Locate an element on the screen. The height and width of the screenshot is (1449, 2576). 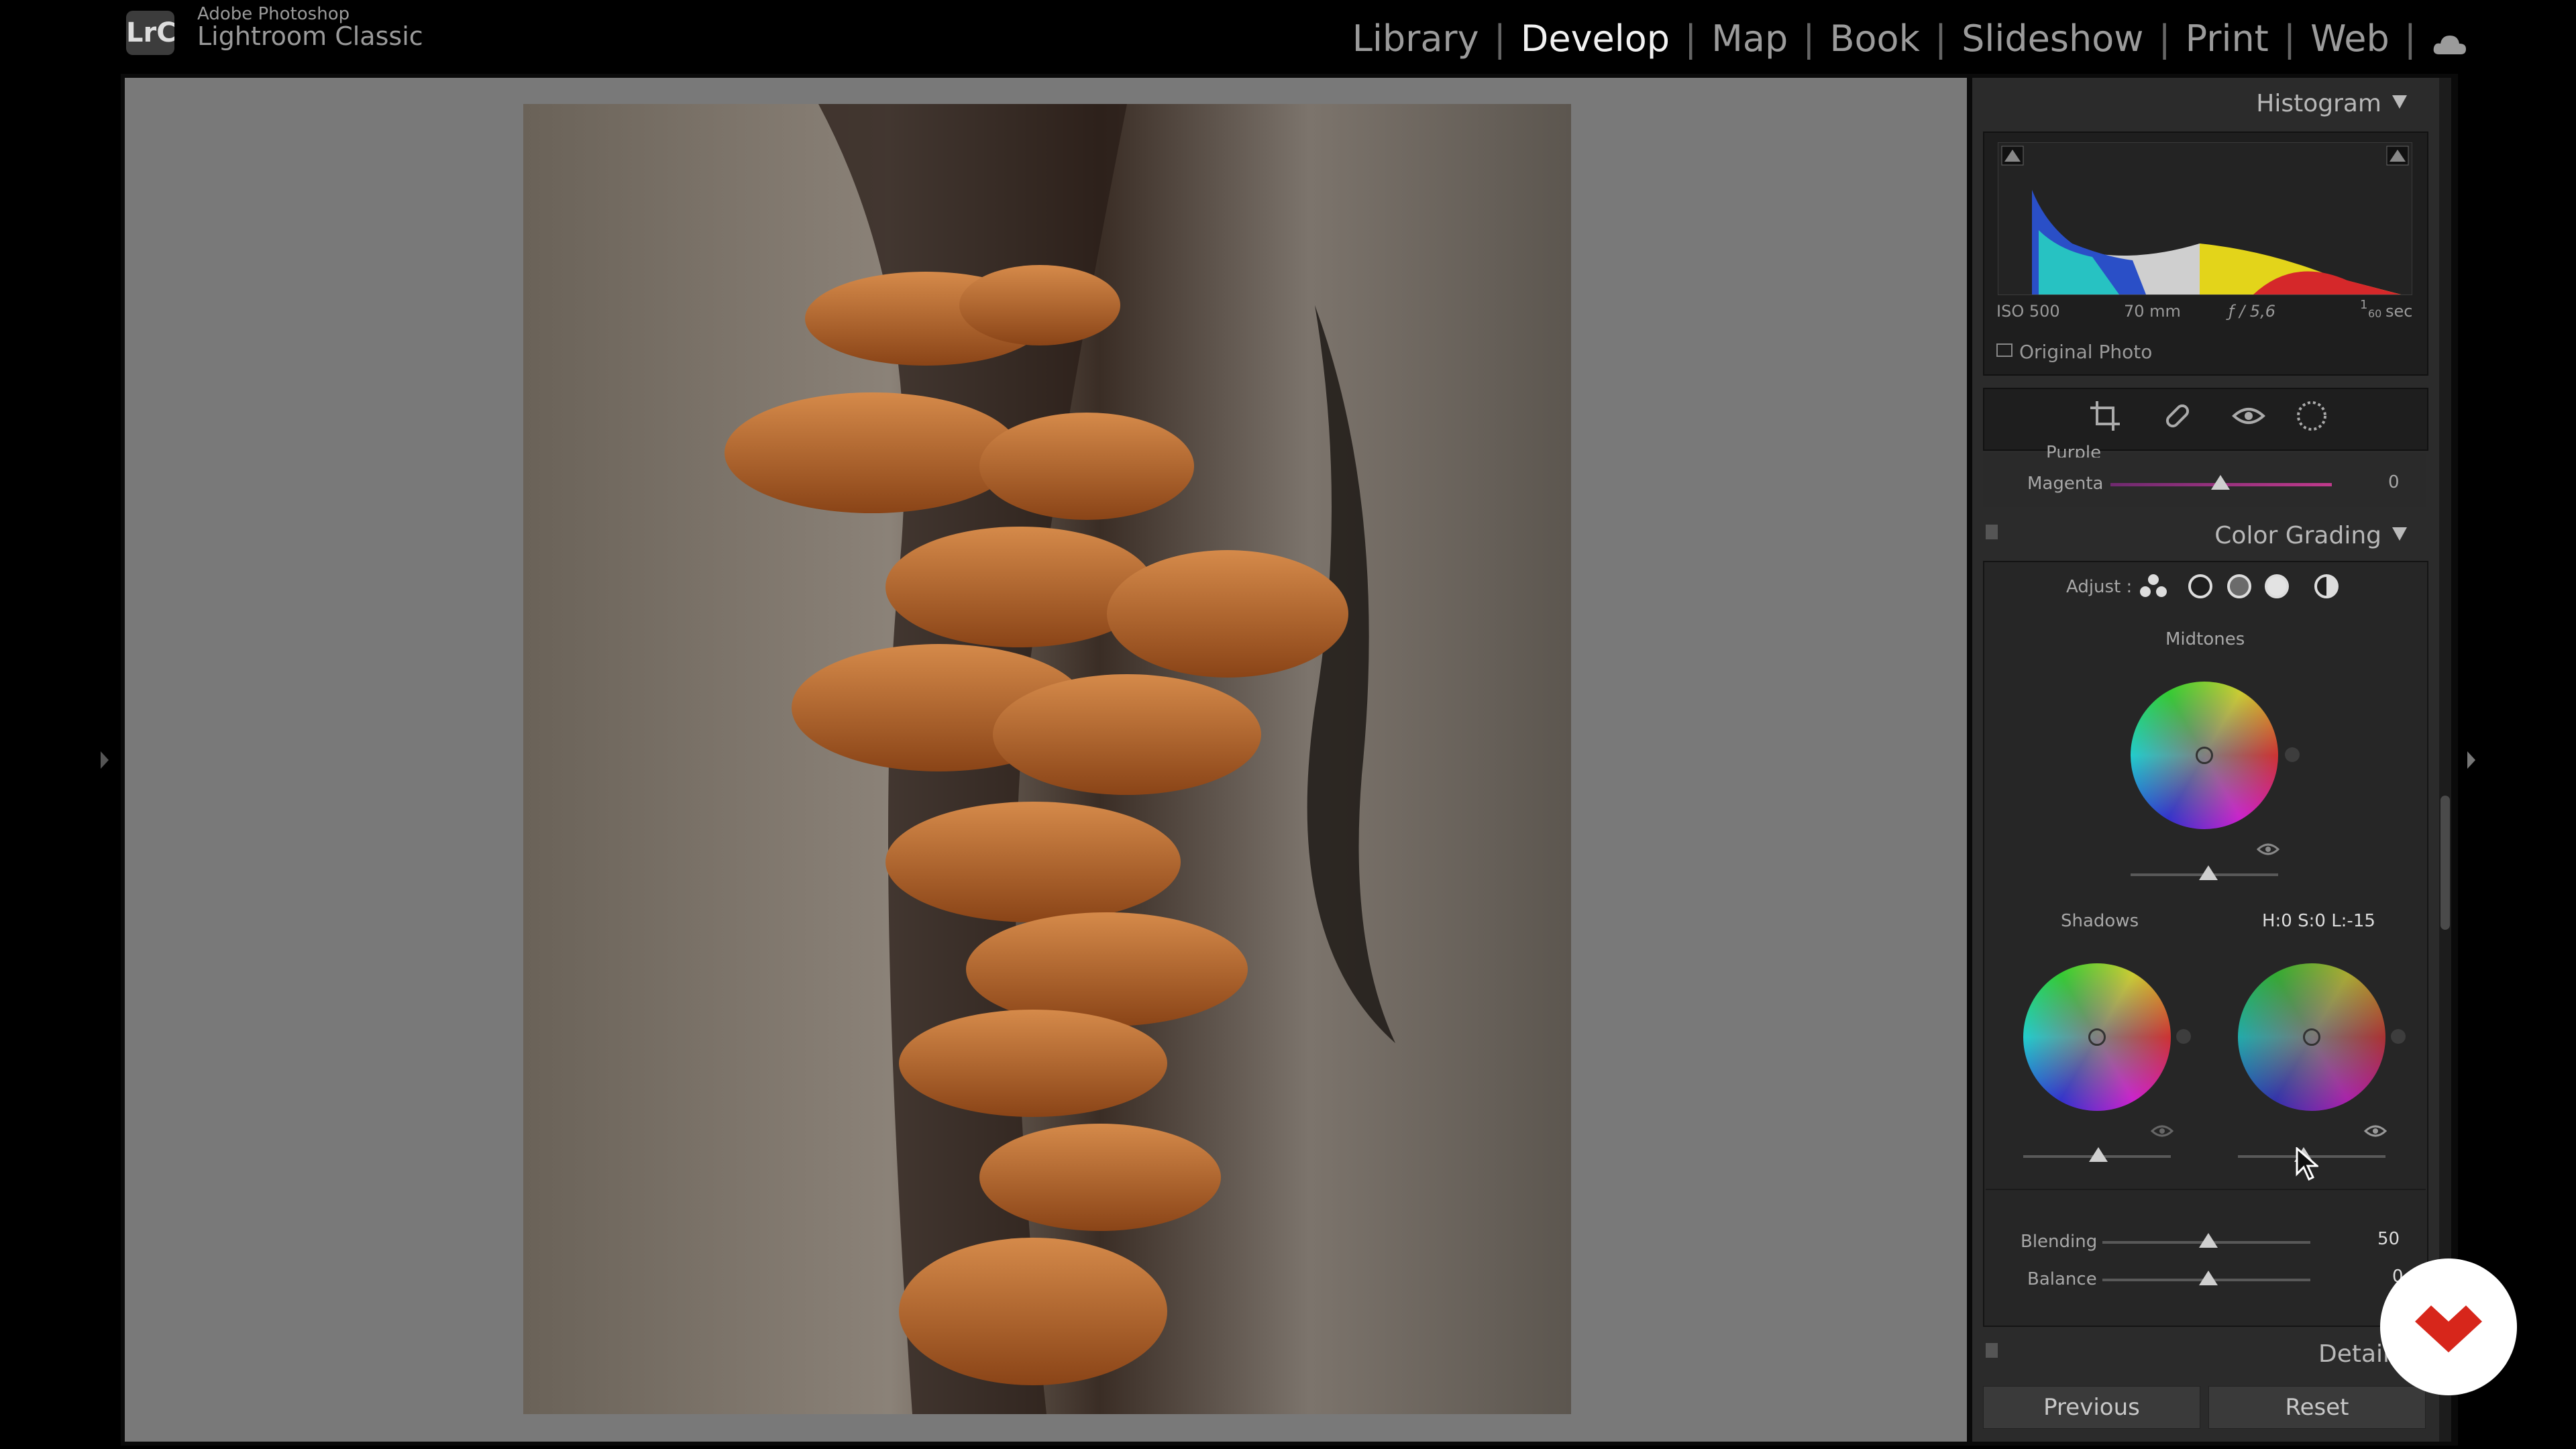
color-grading-title: Color Grading is located at coordinates (2297, 535).